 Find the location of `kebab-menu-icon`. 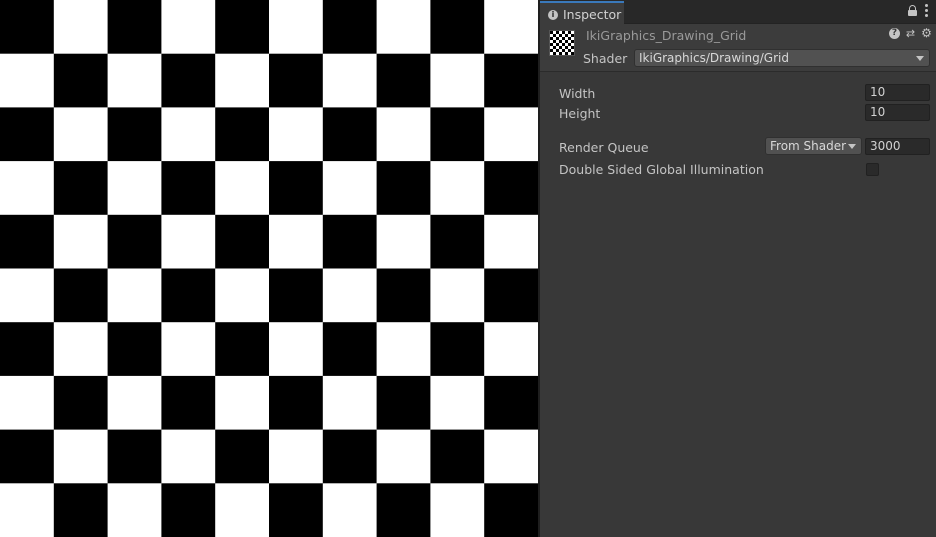

kebab-menu-icon is located at coordinates (926, 10).